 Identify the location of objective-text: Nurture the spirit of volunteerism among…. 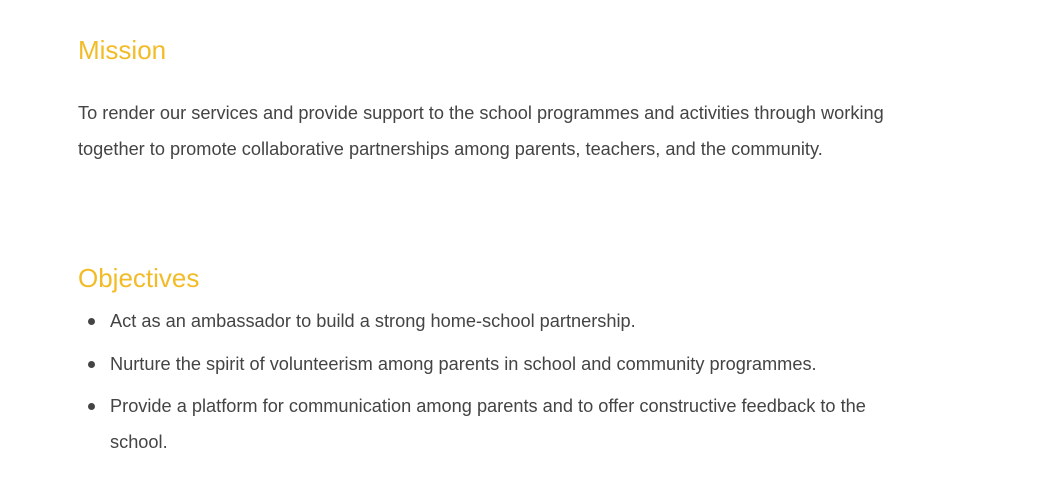
(463, 363).